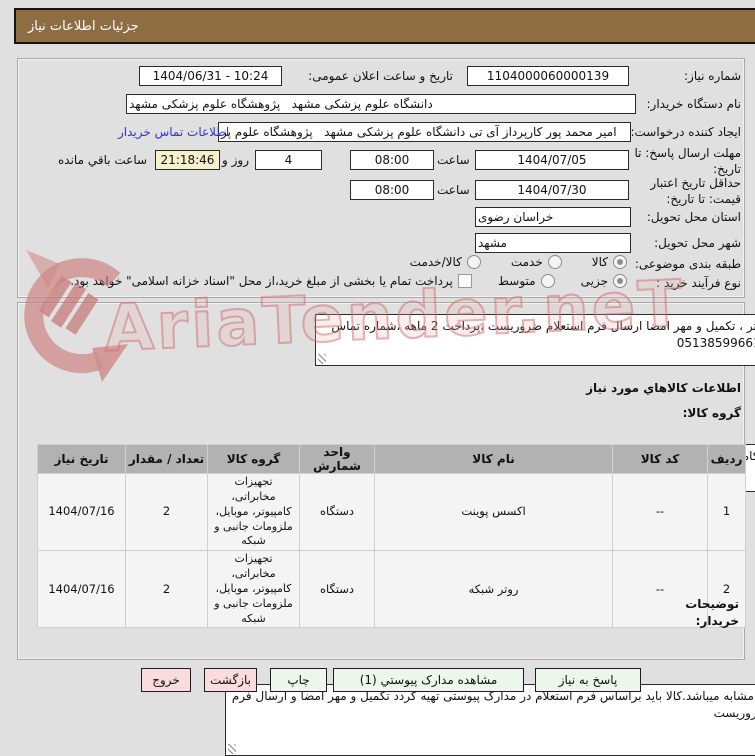 This screenshot has width=755, height=756. Describe the element at coordinates (712, 76) in the screenshot. I see `need-number-label: شماره نیاز:` at that location.